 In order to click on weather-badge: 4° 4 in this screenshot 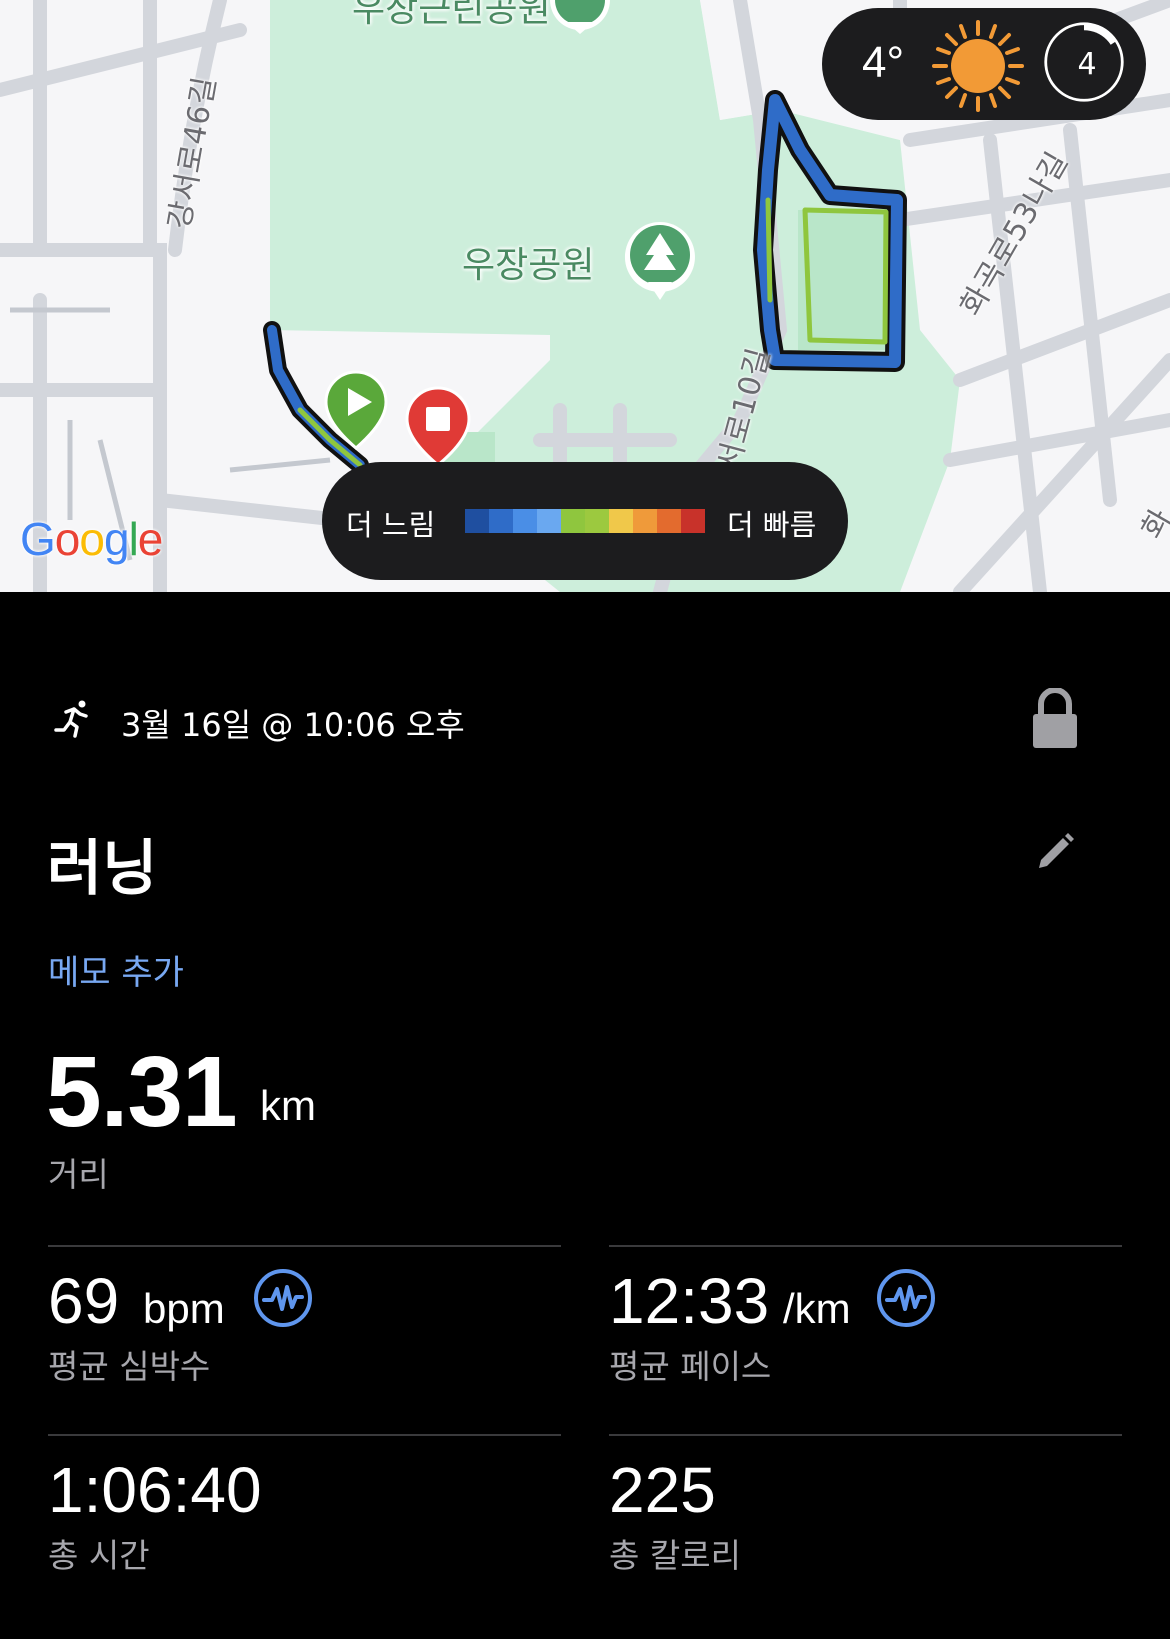, I will do `click(984, 64)`.